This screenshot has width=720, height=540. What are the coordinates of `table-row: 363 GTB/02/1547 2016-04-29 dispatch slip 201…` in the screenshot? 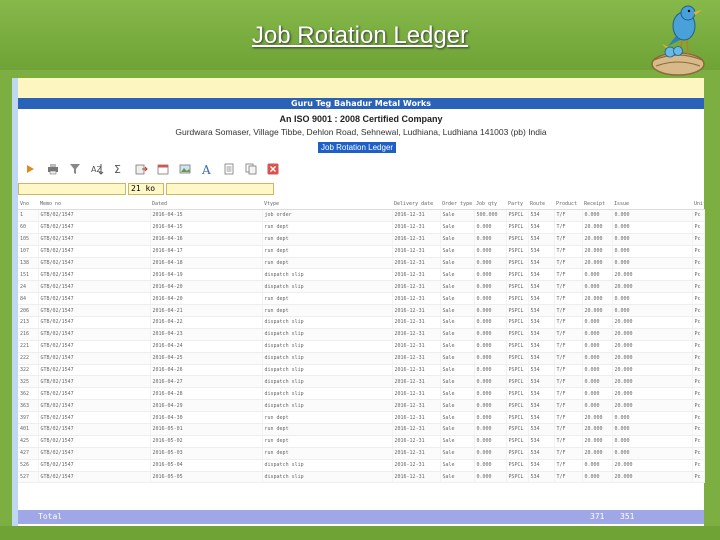 It's located at (361, 406).